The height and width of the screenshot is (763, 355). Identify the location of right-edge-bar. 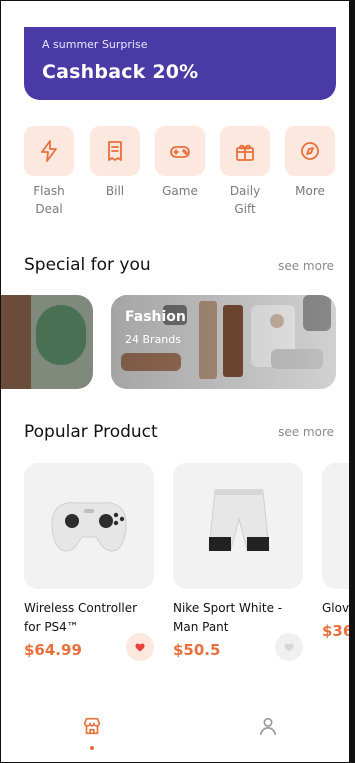
(351, 381).